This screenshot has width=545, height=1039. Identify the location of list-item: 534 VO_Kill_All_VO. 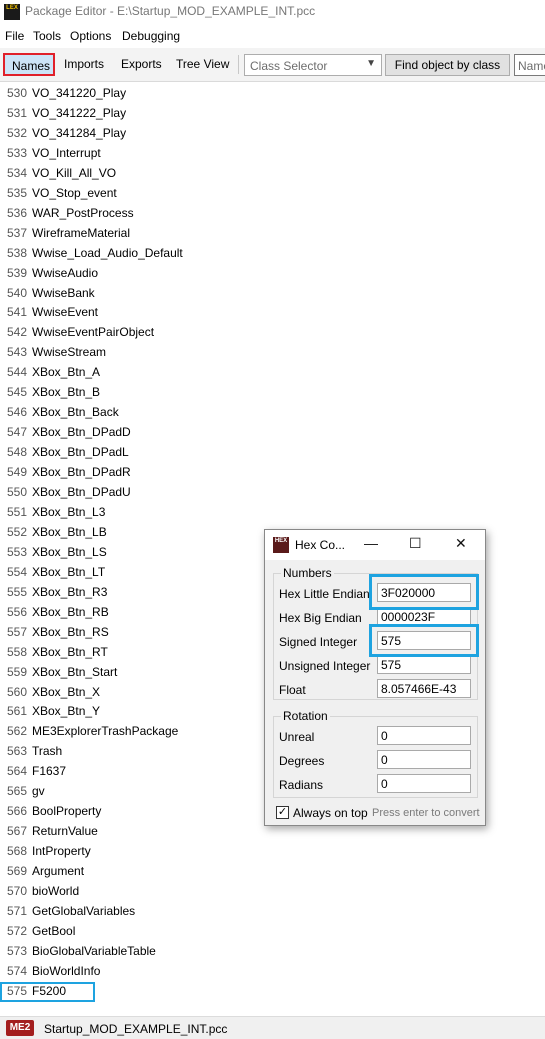
(272, 172).